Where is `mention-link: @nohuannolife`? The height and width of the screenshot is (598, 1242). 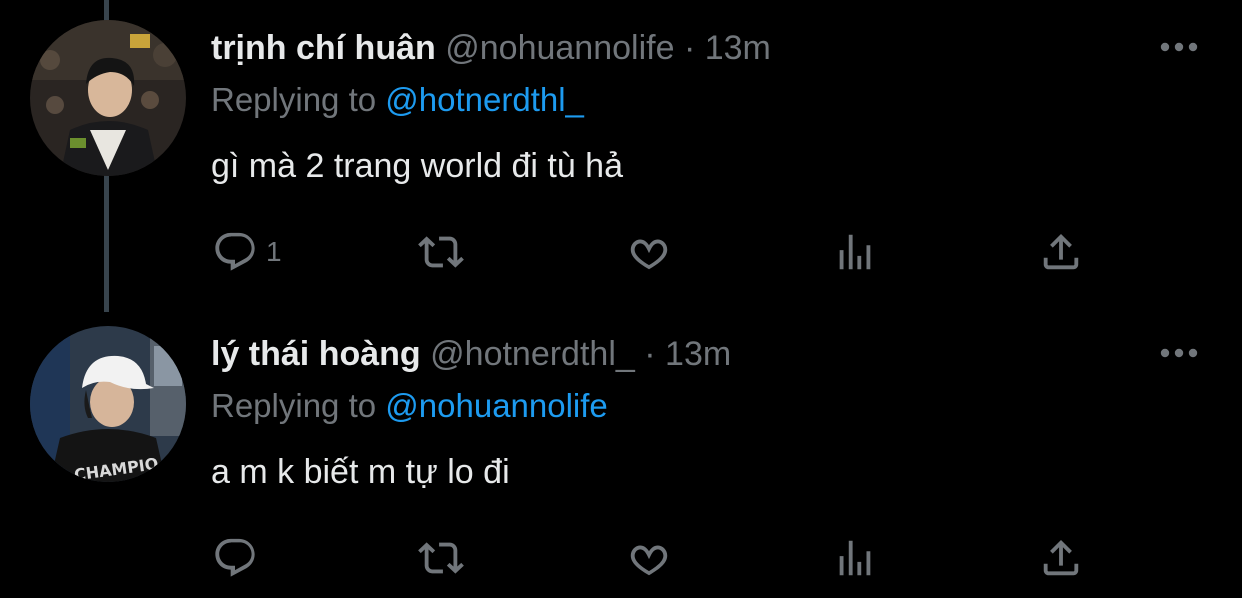 mention-link: @nohuannolife is located at coordinates (496, 405).